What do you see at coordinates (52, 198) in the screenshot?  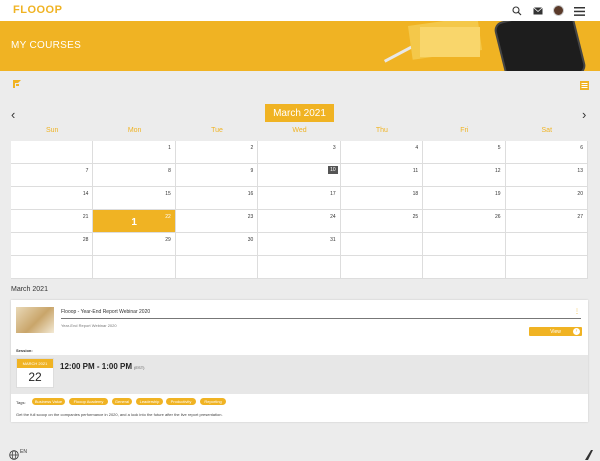 I see `calendar-day-cell: 14` at bounding box center [52, 198].